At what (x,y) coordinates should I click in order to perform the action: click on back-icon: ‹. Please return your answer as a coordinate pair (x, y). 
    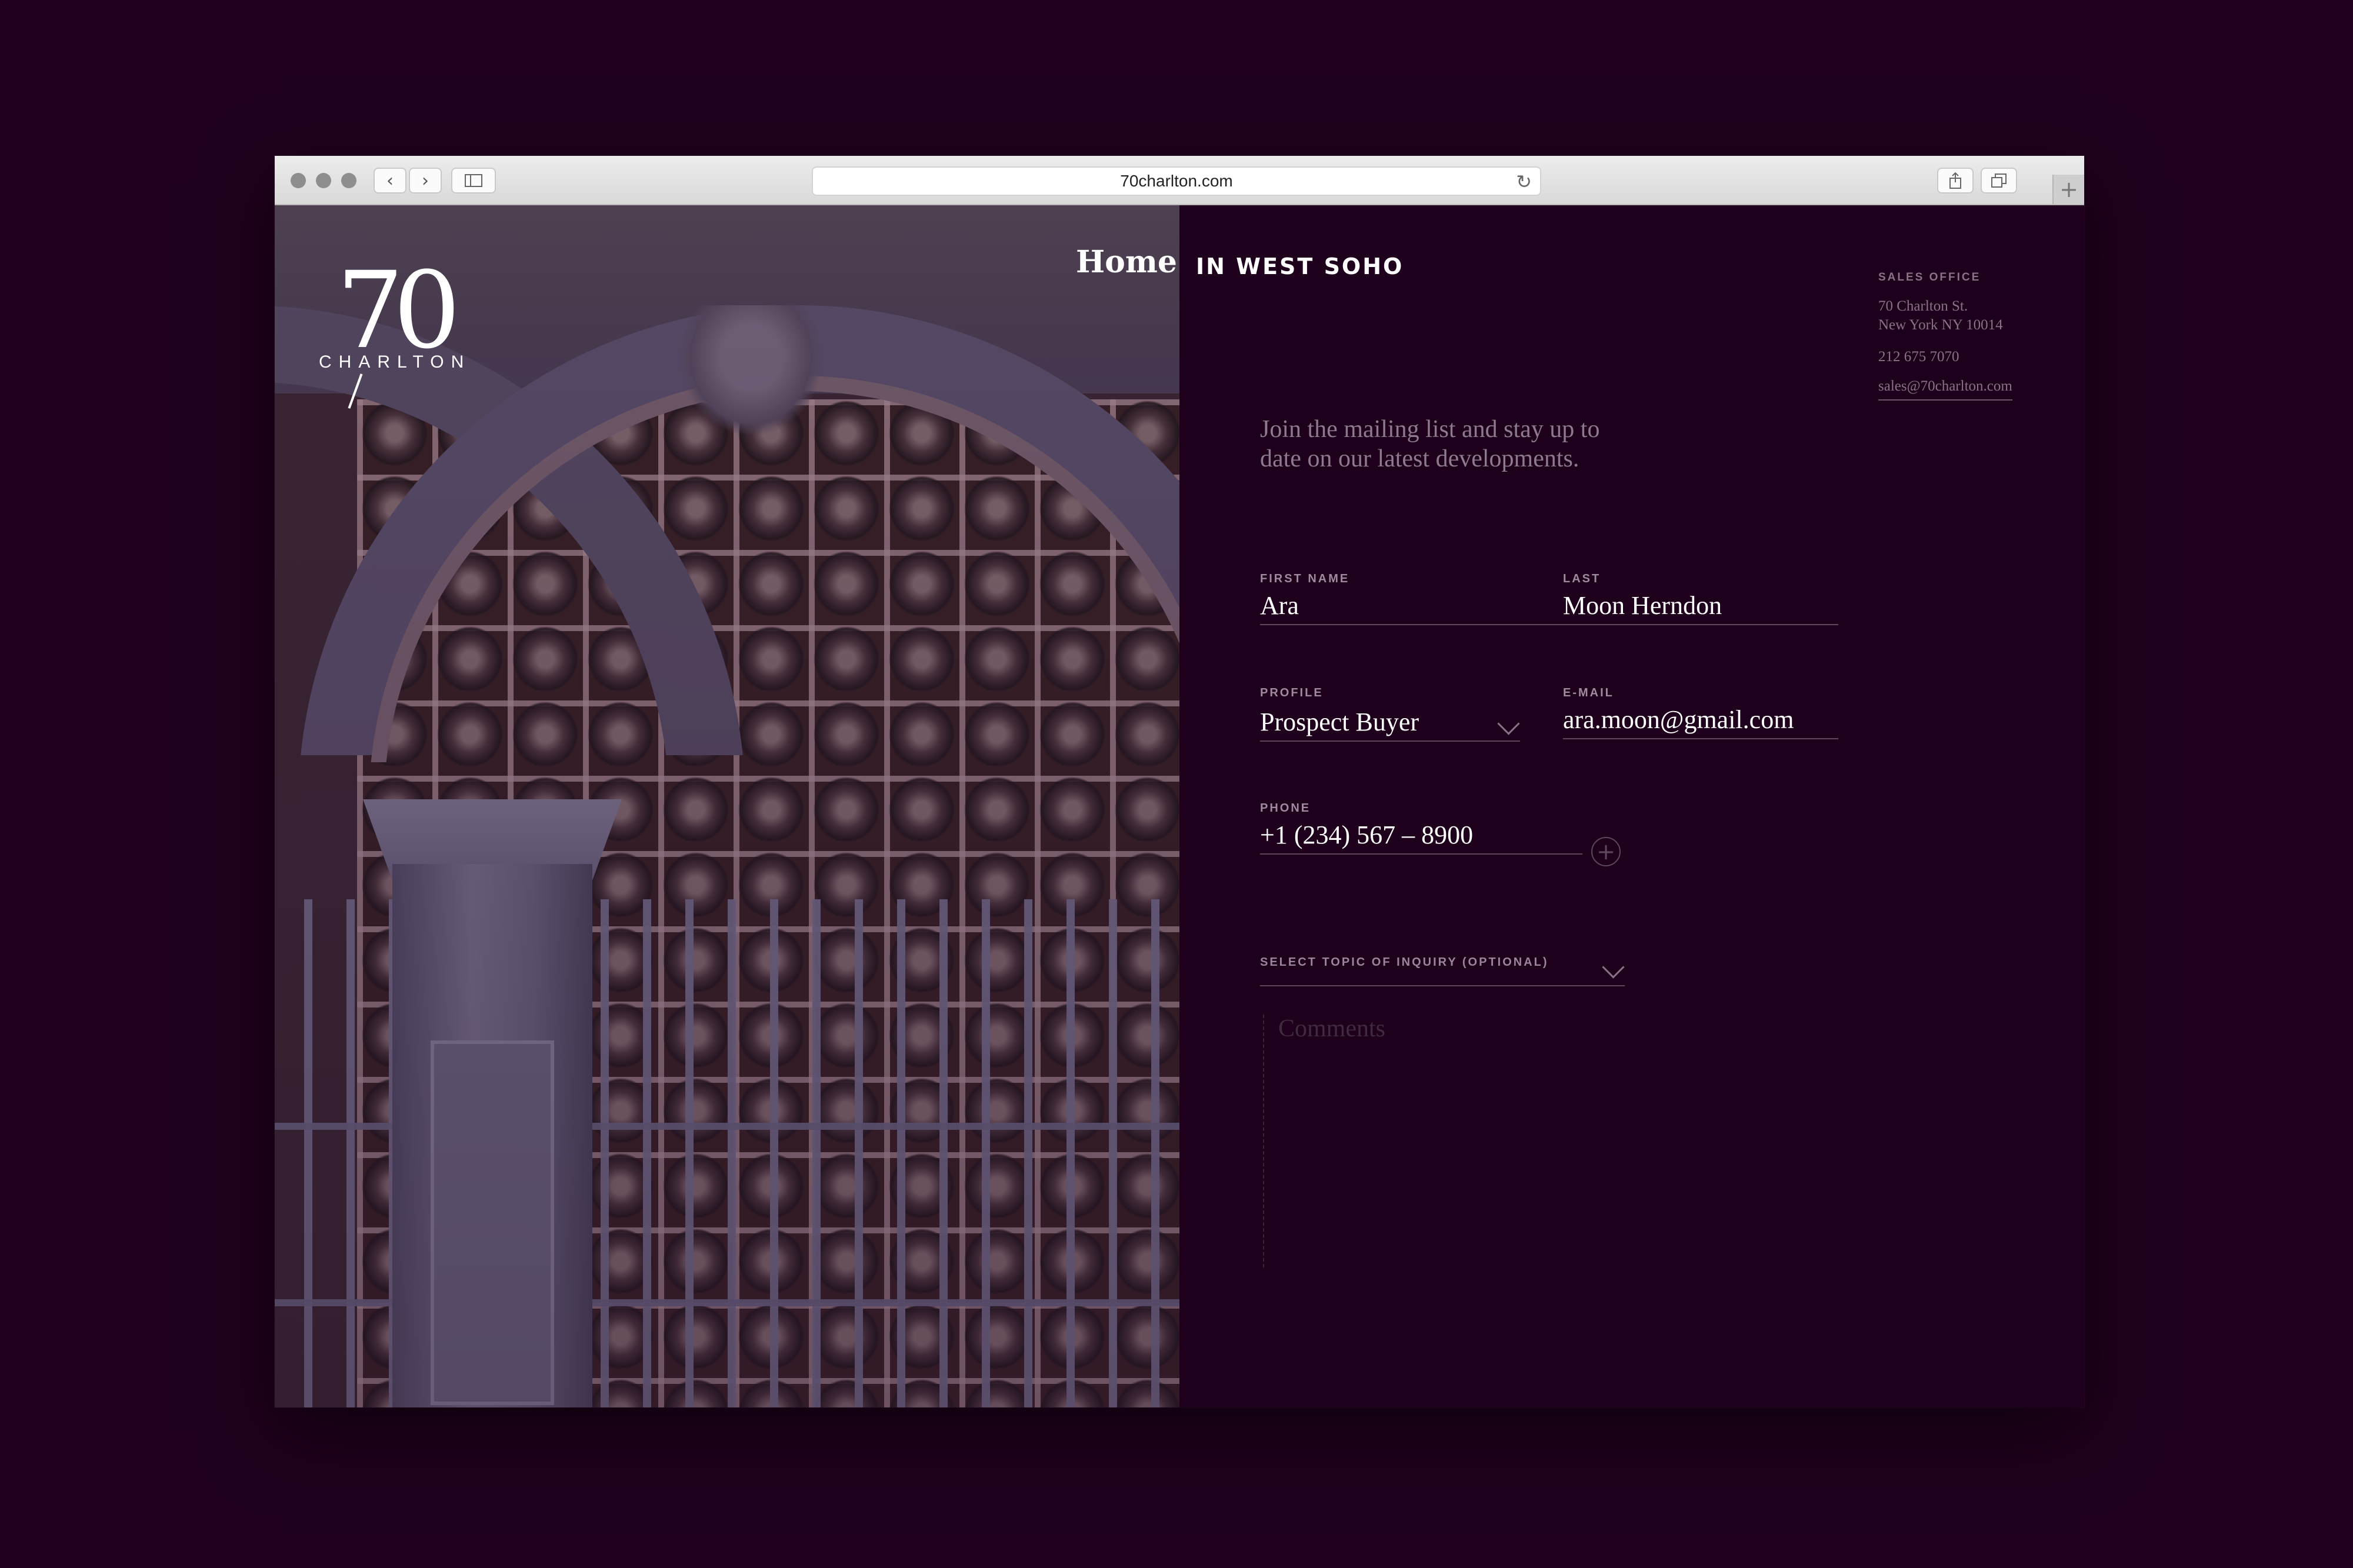
    Looking at the image, I should click on (390, 180).